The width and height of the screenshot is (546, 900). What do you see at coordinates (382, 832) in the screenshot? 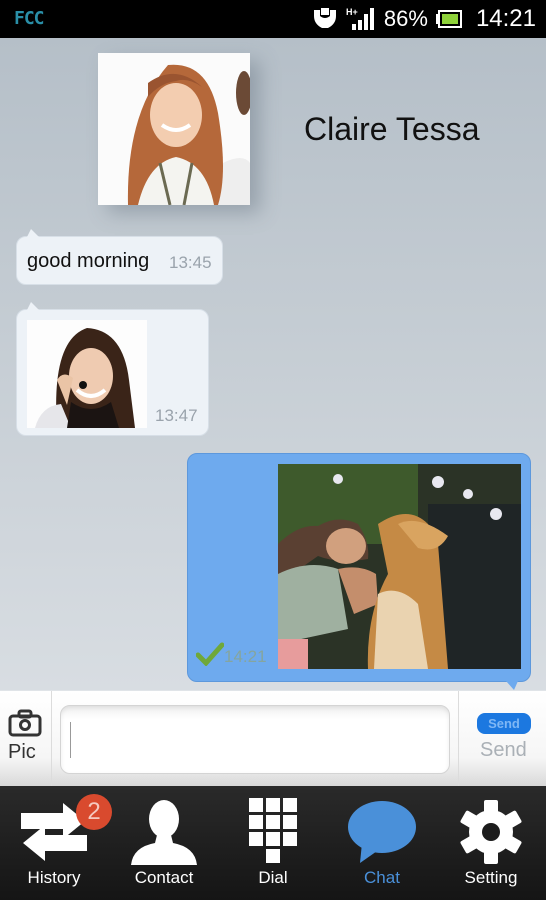
I see `chat-bubble-icon` at bounding box center [382, 832].